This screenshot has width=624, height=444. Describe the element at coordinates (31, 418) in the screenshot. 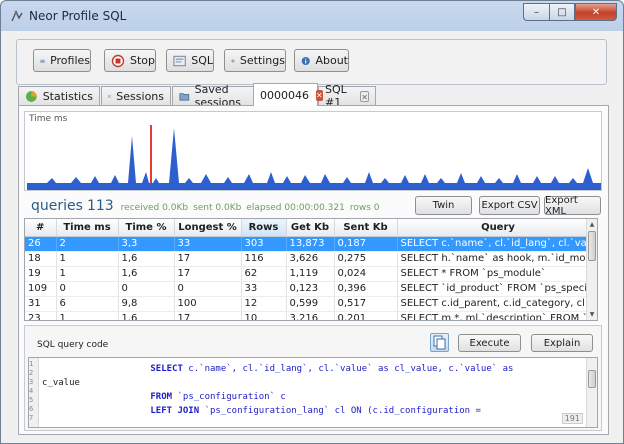

I see `line-number: 7` at that location.